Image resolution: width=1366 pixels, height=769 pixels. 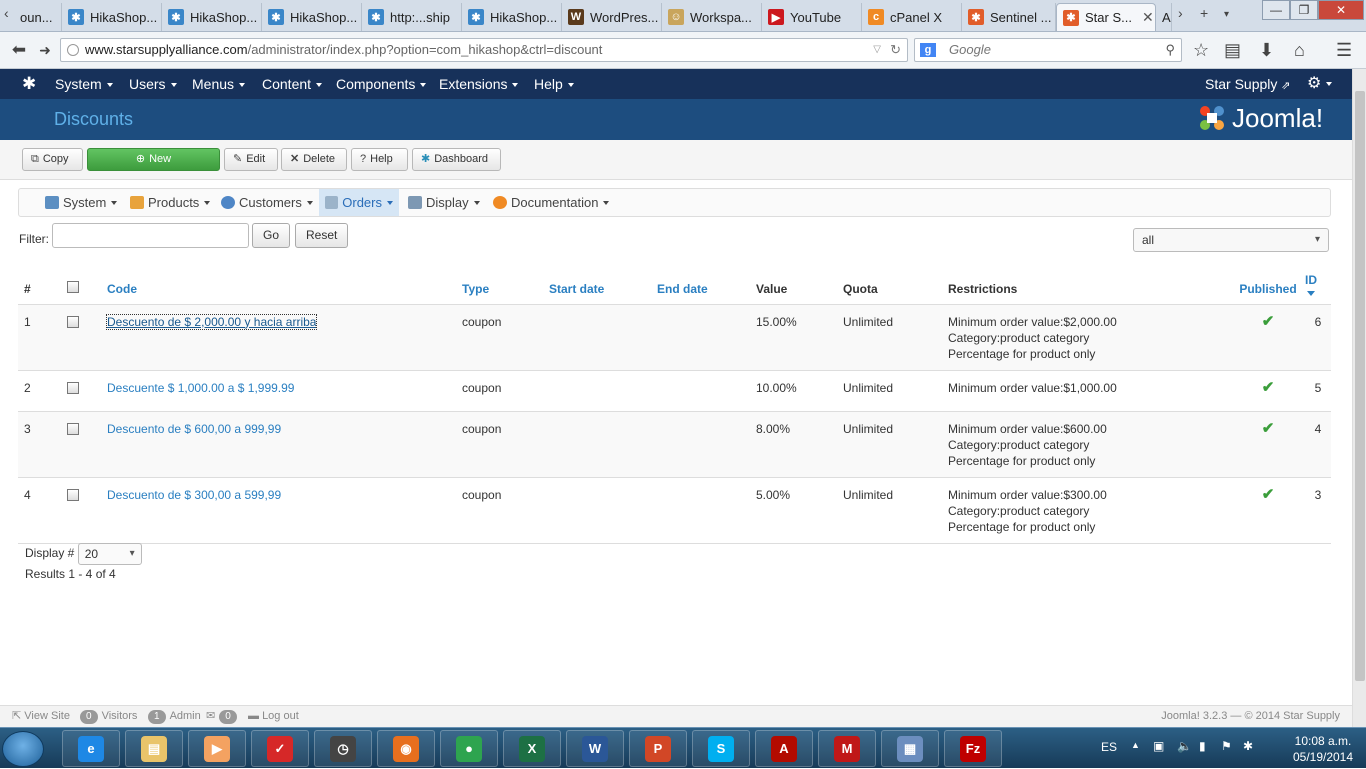 I want to click on new-button: ⊕ New, so click(x=153, y=159).